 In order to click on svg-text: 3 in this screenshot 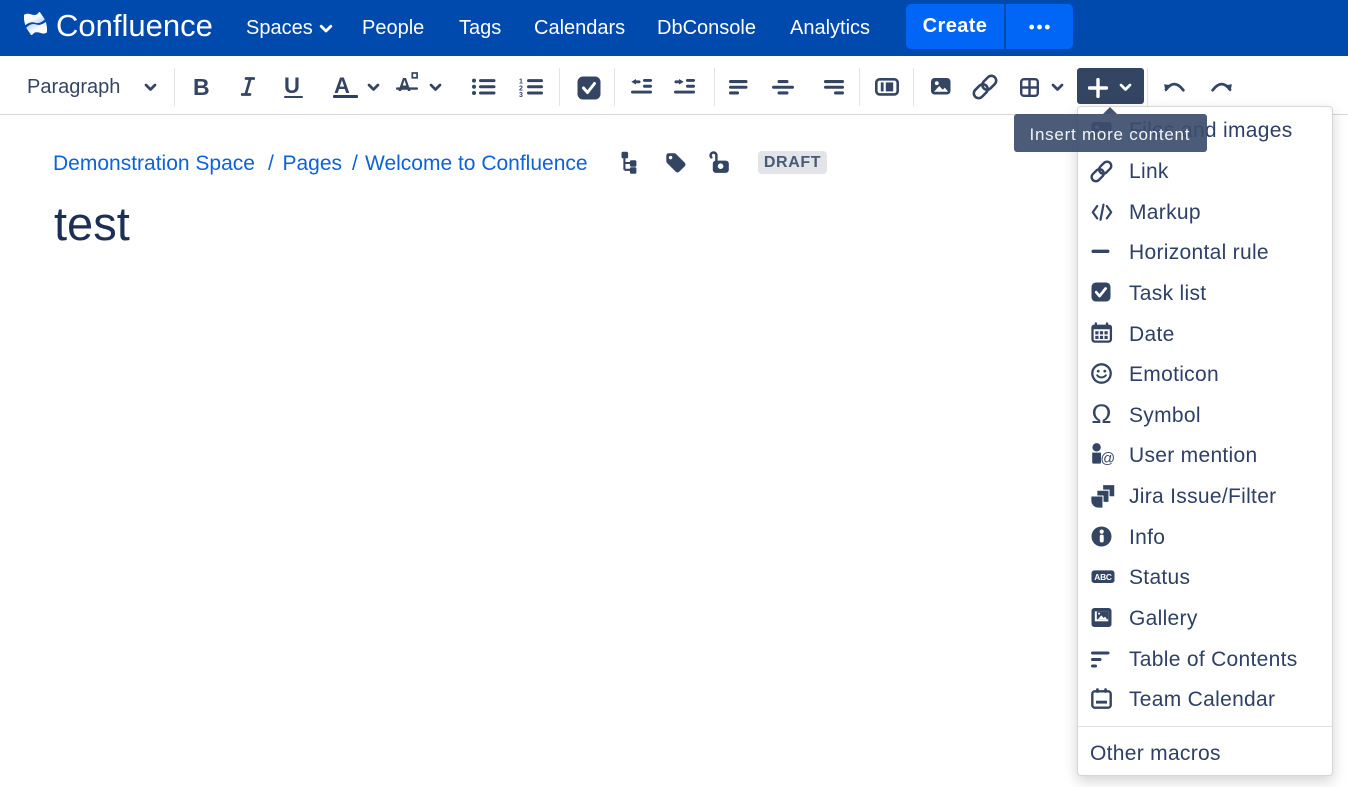, I will do `click(521, 94)`.